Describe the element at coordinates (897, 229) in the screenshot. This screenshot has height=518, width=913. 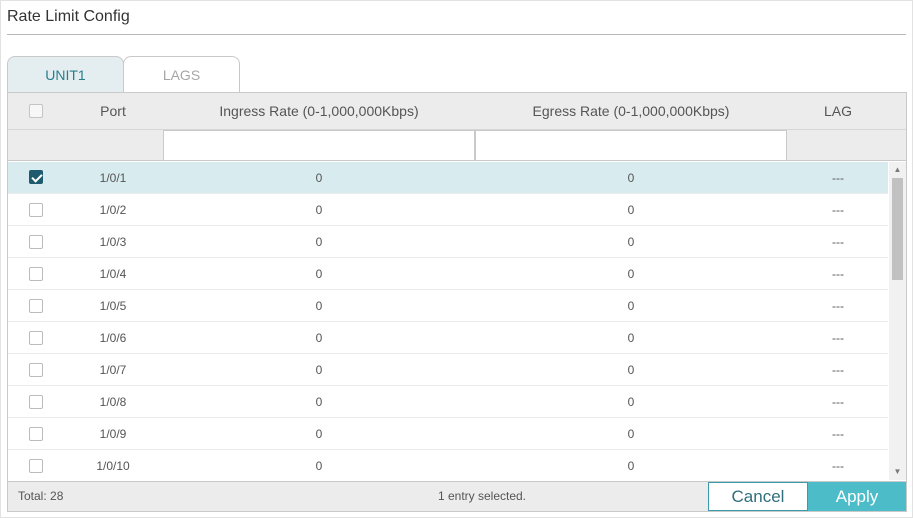
I see `scroll-thumb` at that location.